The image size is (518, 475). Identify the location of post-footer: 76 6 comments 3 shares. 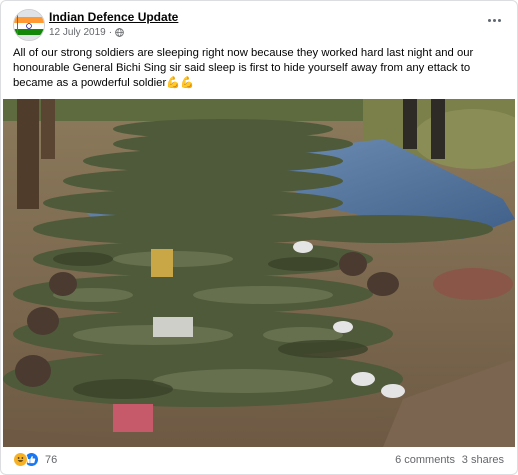
(259, 461).